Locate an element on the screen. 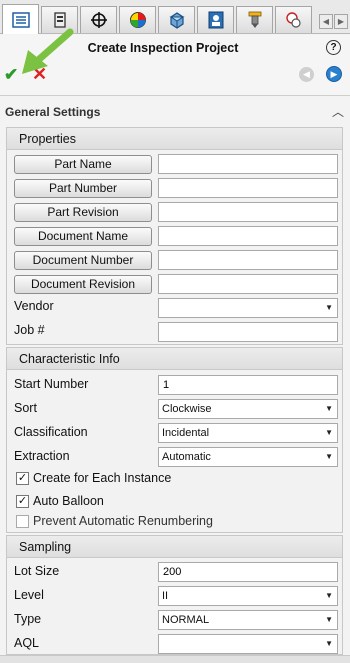 The image size is (350, 663). balloon-icon is located at coordinates (293, 20).